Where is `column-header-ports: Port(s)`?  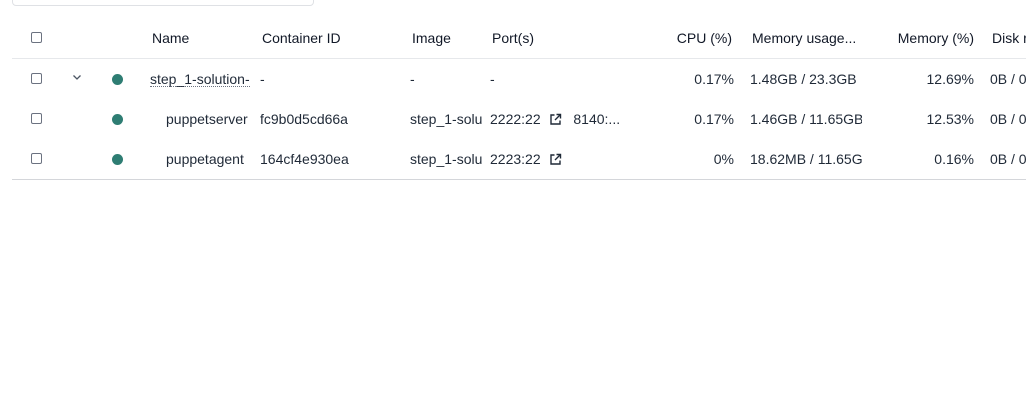
column-header-ports: Port(s) is located at coordinates (552, 38).